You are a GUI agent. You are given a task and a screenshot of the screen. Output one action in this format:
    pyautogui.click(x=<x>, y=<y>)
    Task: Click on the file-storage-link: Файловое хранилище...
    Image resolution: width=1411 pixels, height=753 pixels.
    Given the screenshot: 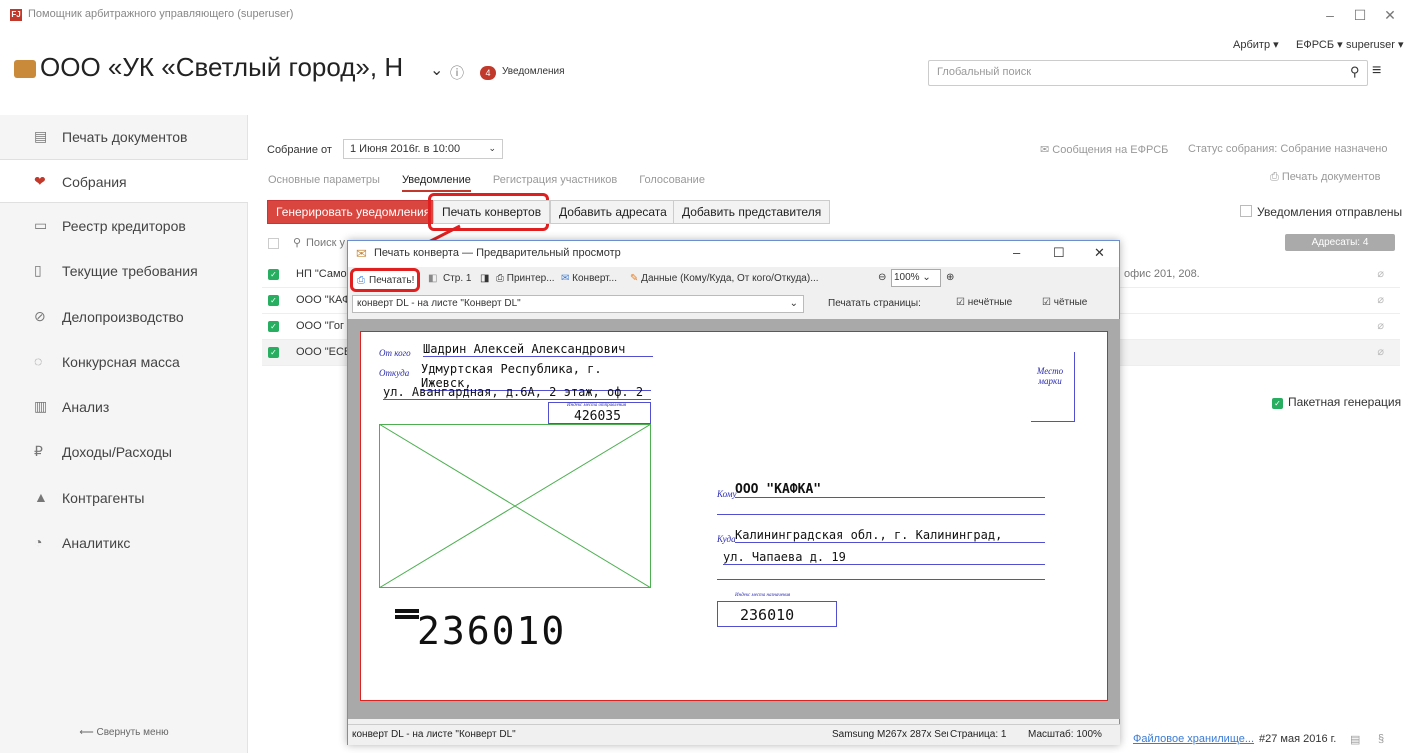 What is the action you would take?
    pyautogui.click(x=1193, y=739)
    